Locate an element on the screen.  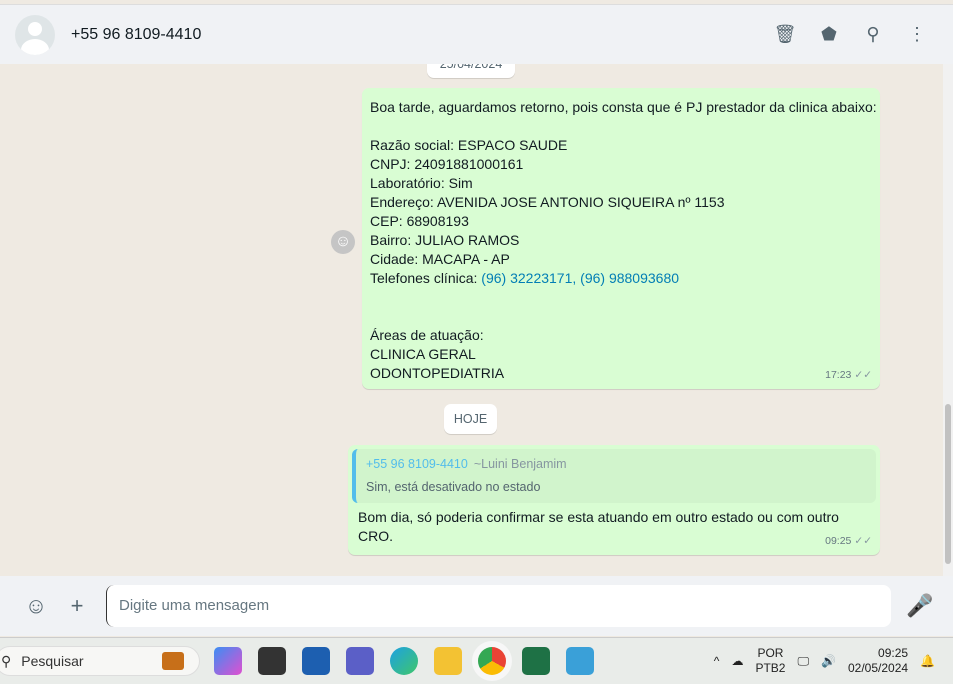
chat-header: +55 96 8109-4410 🗑 ⬟ ⚲ ⋮ is located at coordinates (476, 34).